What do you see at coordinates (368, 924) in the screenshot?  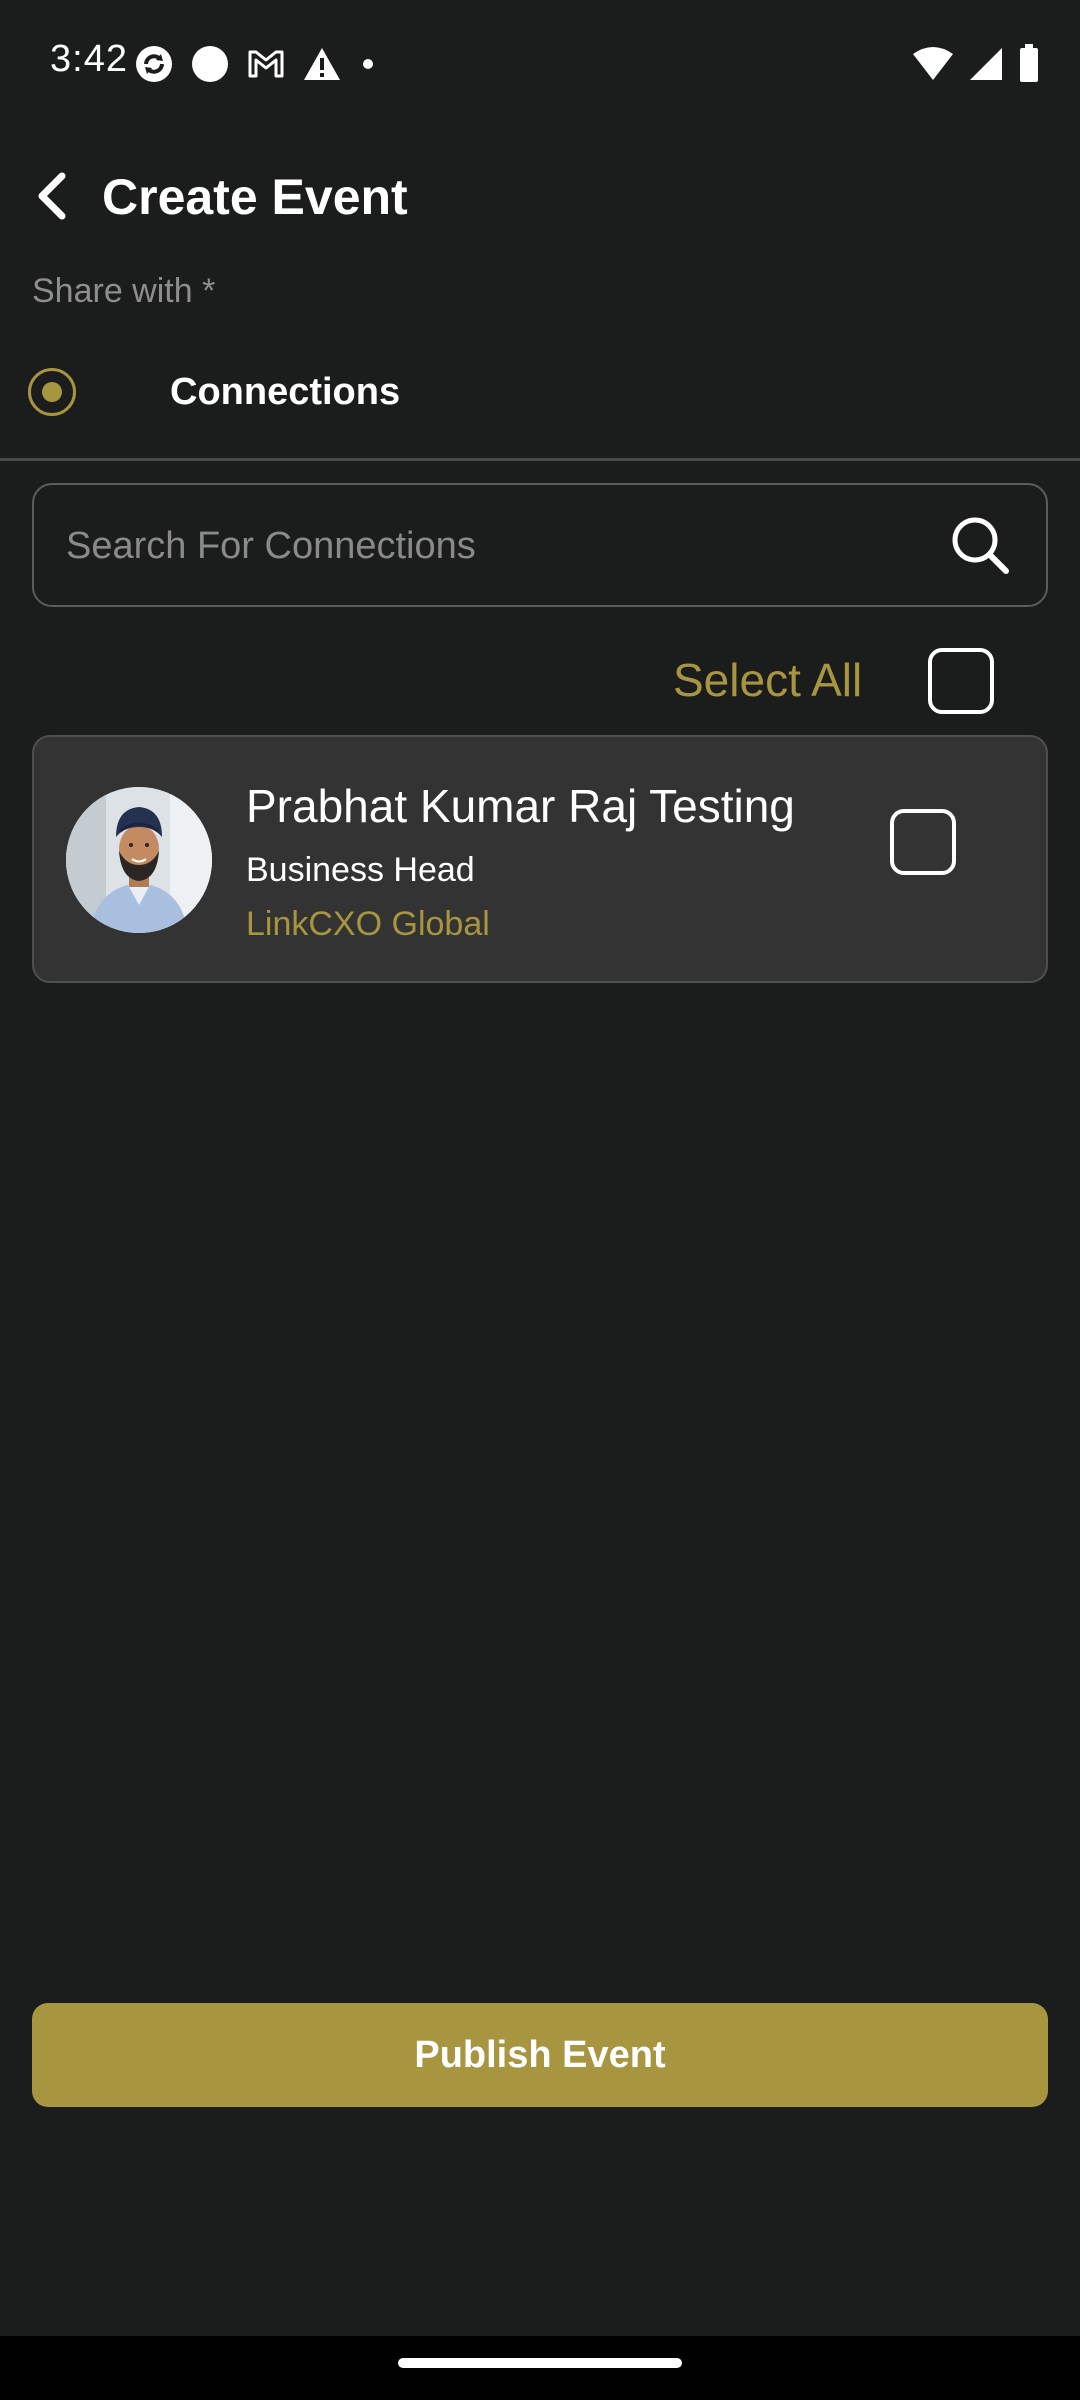 I see `connection-company: LinkCXO Global` at bounding box center [368, 924].